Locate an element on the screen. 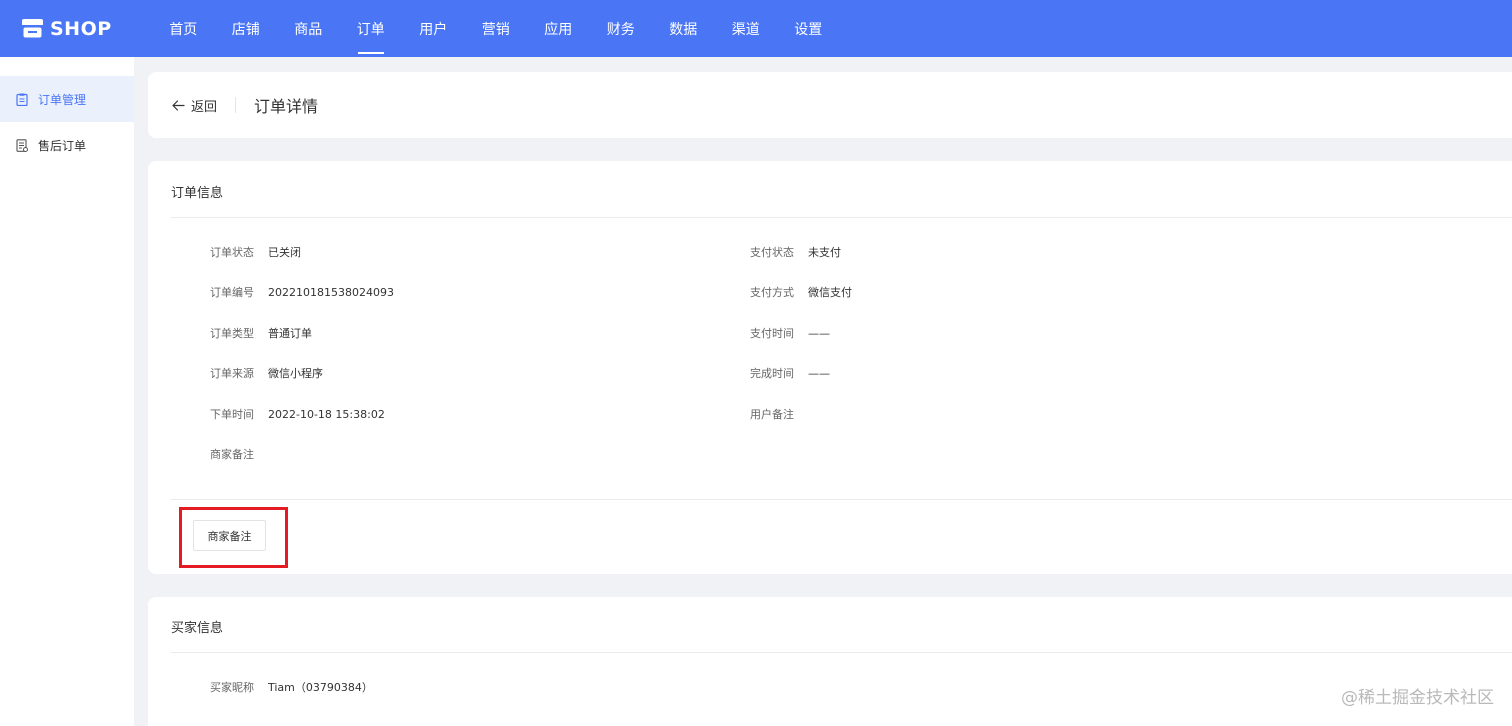 The height and width of the screenshot is (726, 1512). field-value: 未支付 is located at coordinates (824, 252).